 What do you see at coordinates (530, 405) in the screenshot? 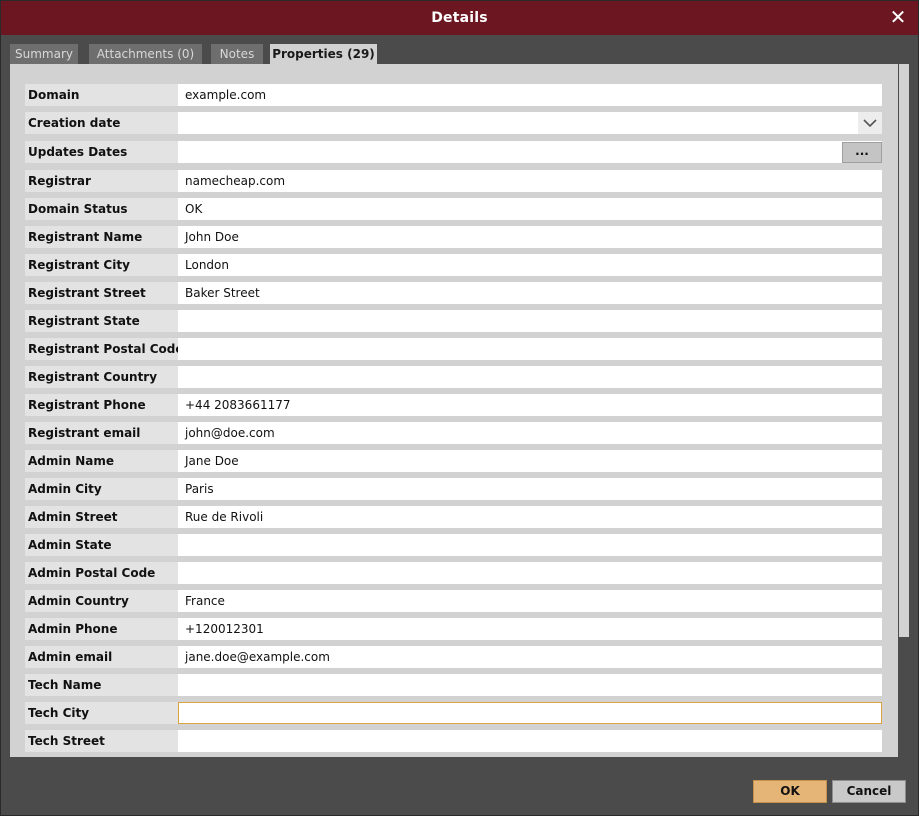
I see `property-field-registrant-phone: +44 2083661177` at bounding box center [530, 405].